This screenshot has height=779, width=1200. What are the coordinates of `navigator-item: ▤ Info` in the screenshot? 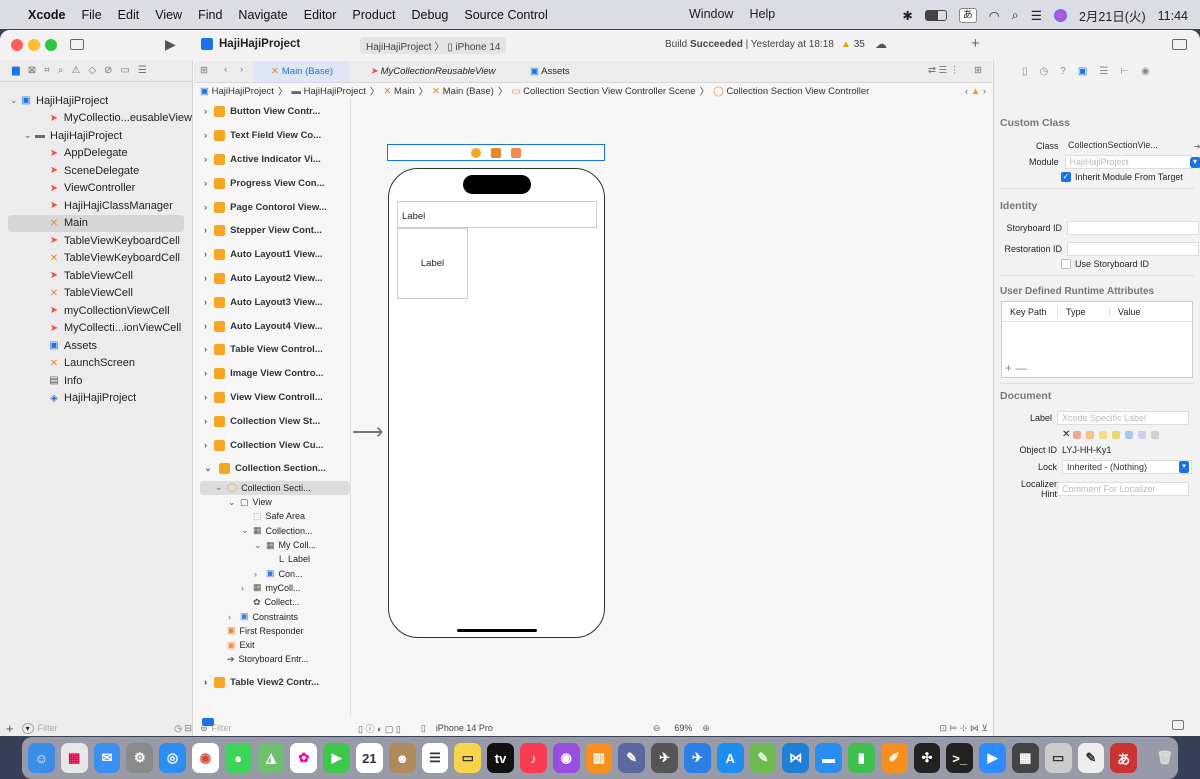 It's located at (96, 381).